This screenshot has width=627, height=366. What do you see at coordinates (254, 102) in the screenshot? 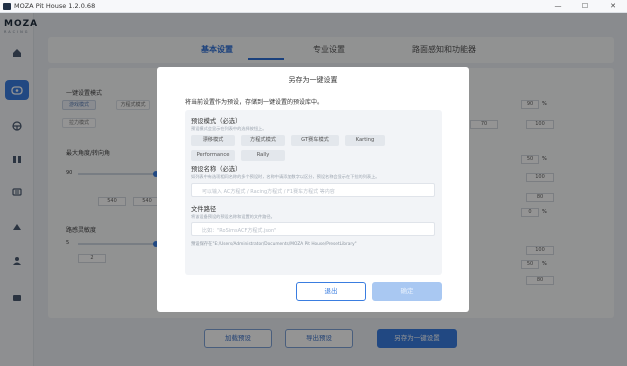
I see `dialog-description: 将当前设置作为预设，存储到一键设置的预设库中。` at bounding box center [254, 102].